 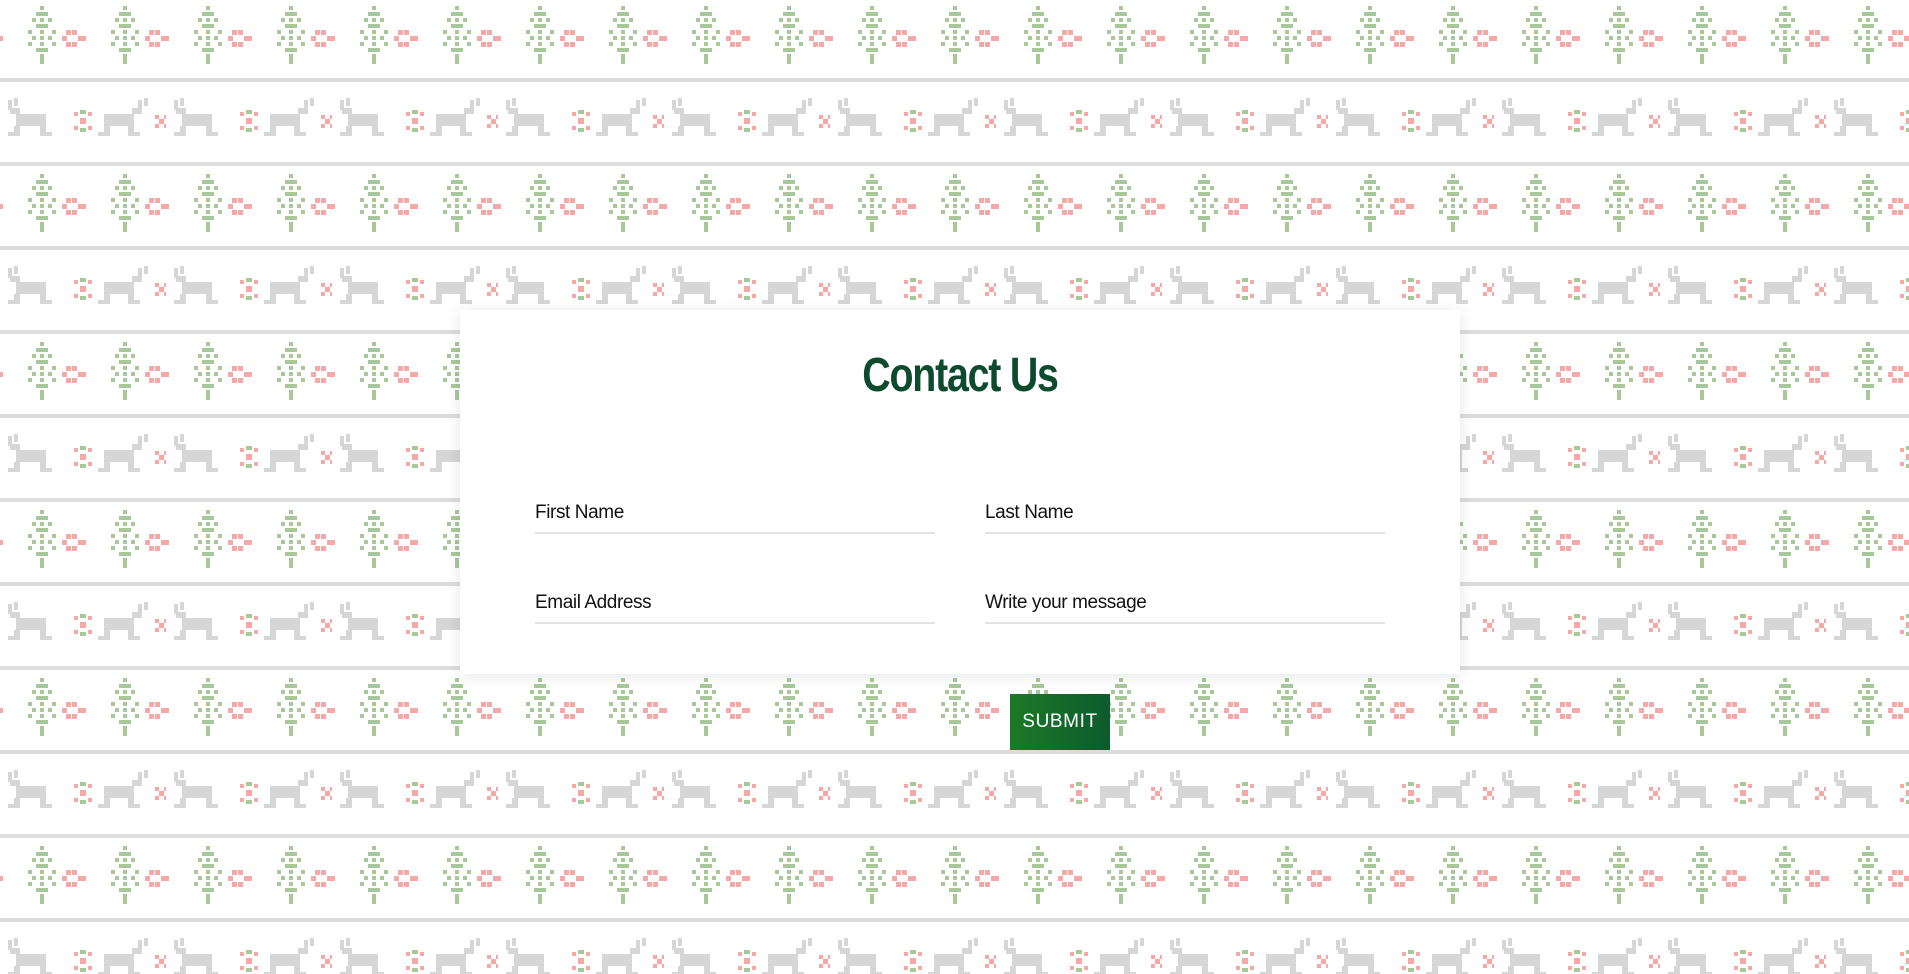 I want to click on contact-title: Contact Us, so click(x=960, y=375).